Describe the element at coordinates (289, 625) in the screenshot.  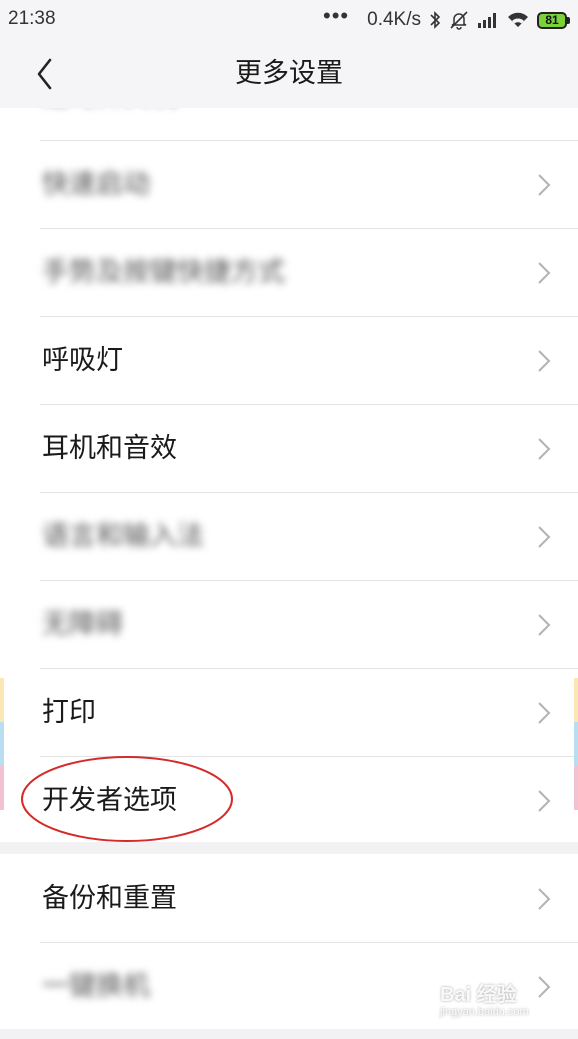
I see `settings-row: 无障碍` at that location.